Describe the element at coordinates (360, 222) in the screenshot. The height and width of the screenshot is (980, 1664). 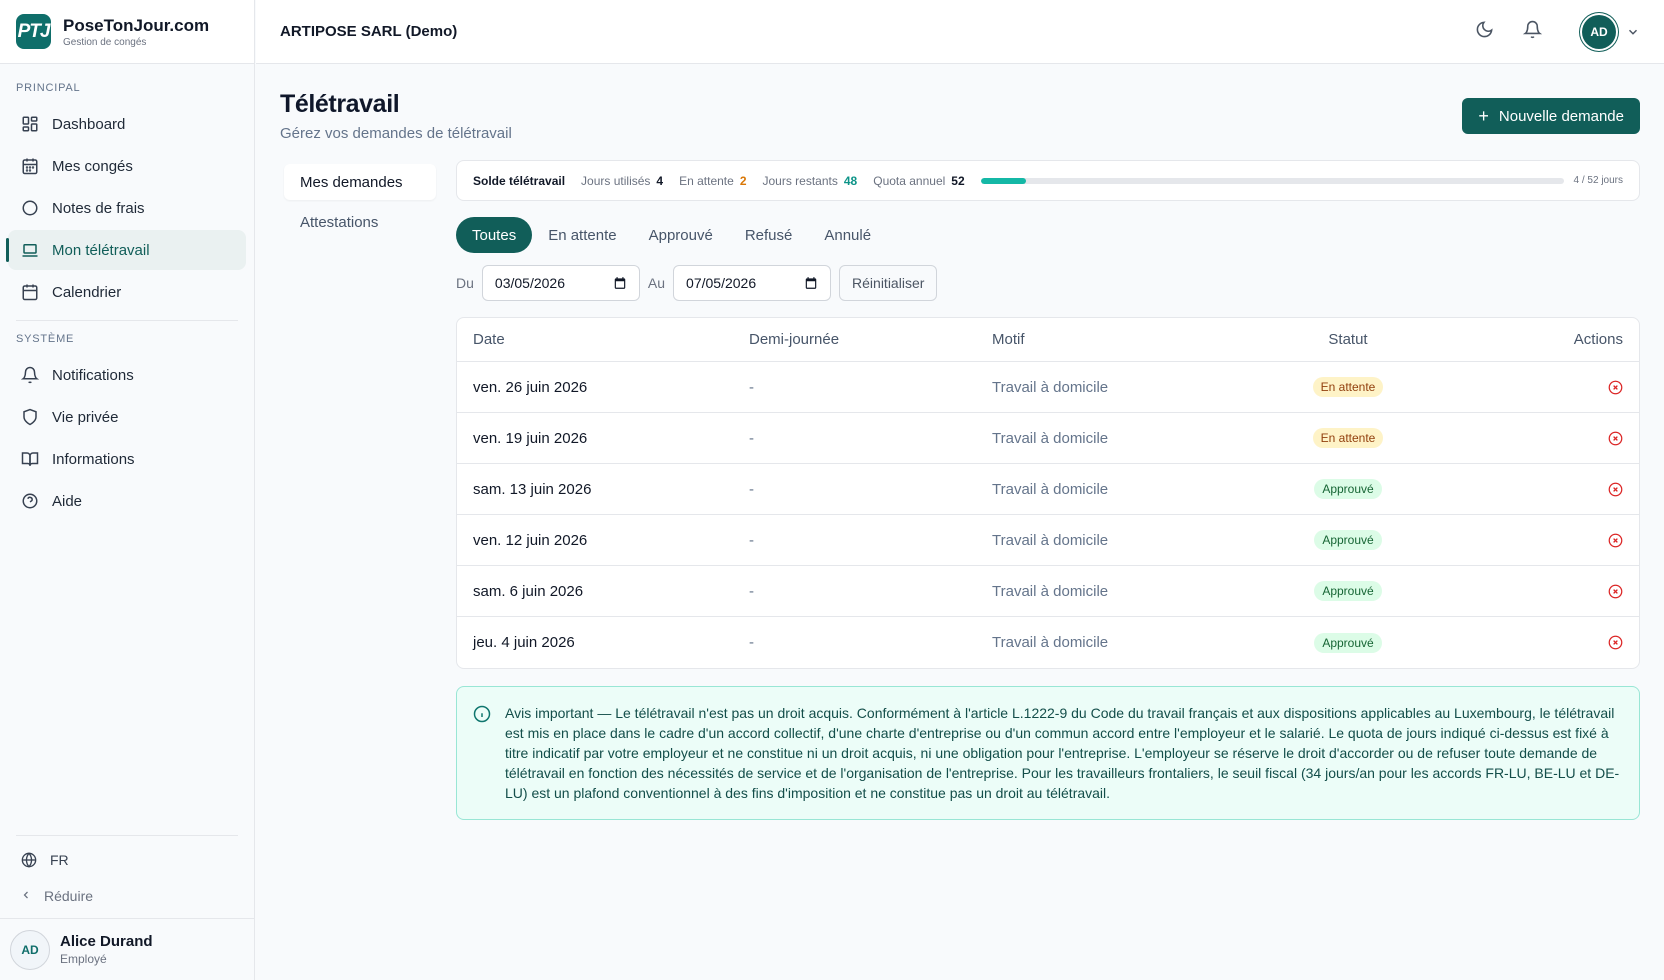
I see `subnav-attestations: Attestations` at that location.